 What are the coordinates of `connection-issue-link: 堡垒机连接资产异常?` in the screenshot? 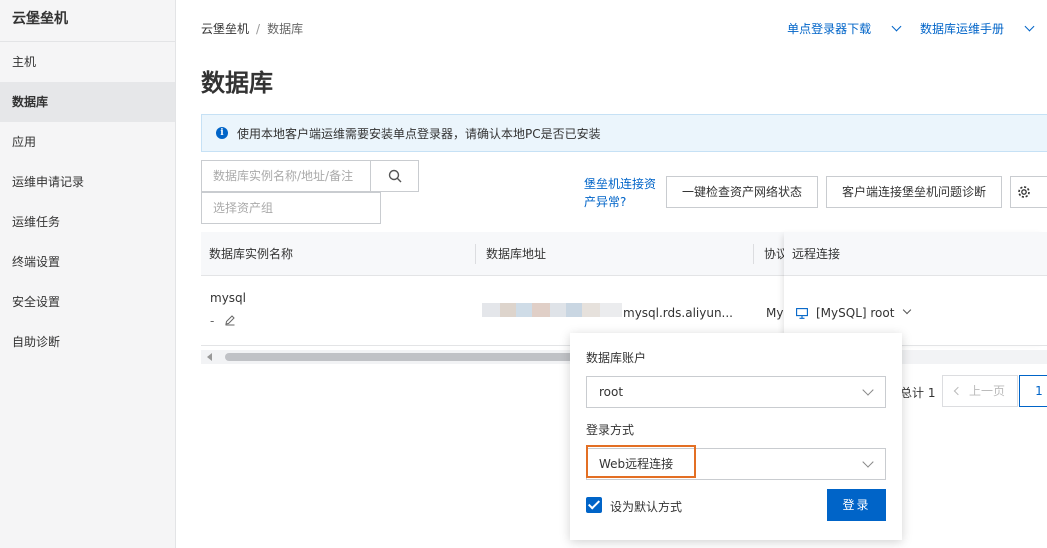 It's located at (622, 193).